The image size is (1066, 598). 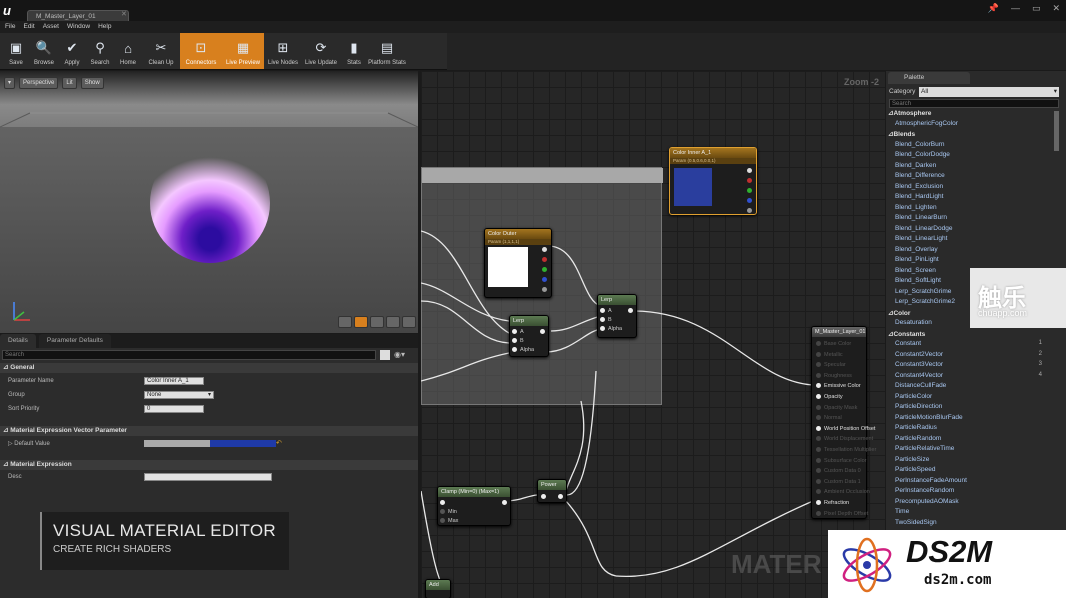 What do you see at coordinates (915, 270) in the screenshot?
I see `palette-item: Blend_Screen` at bounding box center [915, 270].